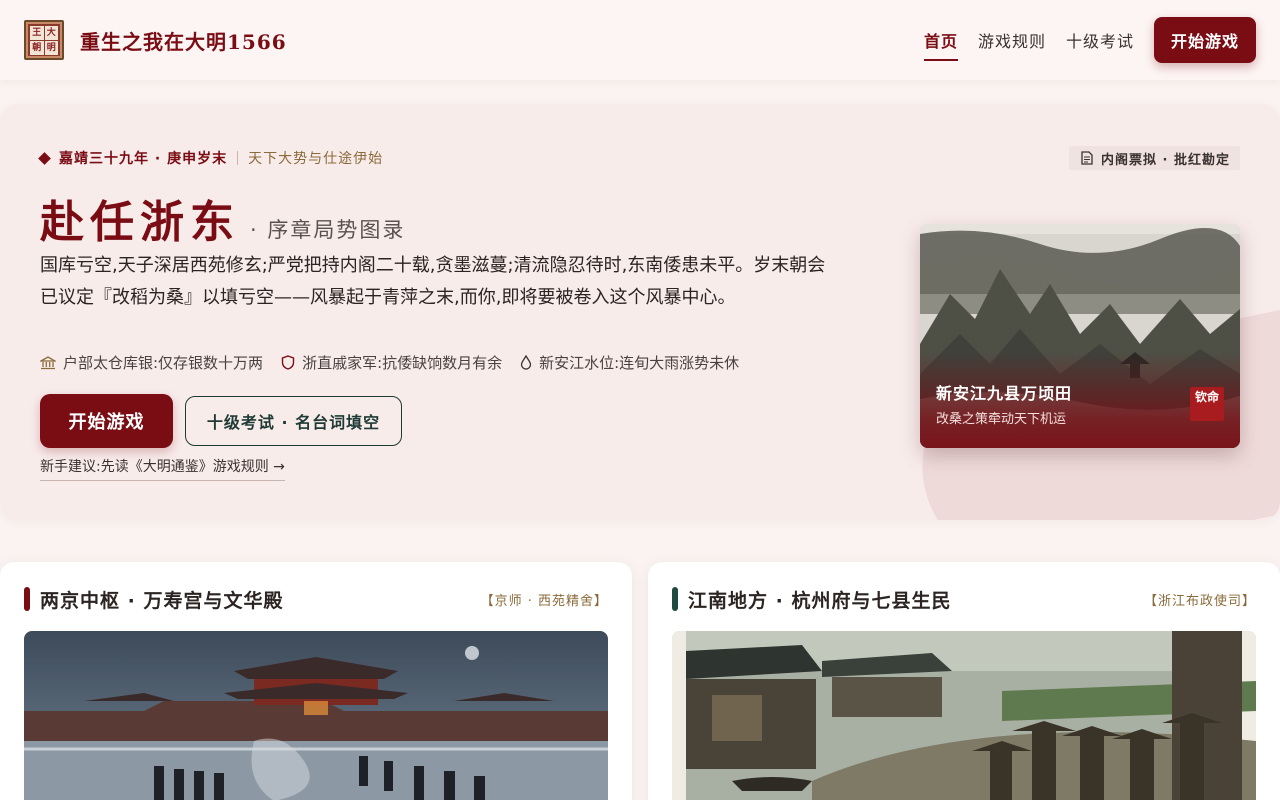 The height and width of the screenshot is (800, 1280). I want to click on stat-text: 新安江水位:连旬大雨涨势未休, so click(639, 363).